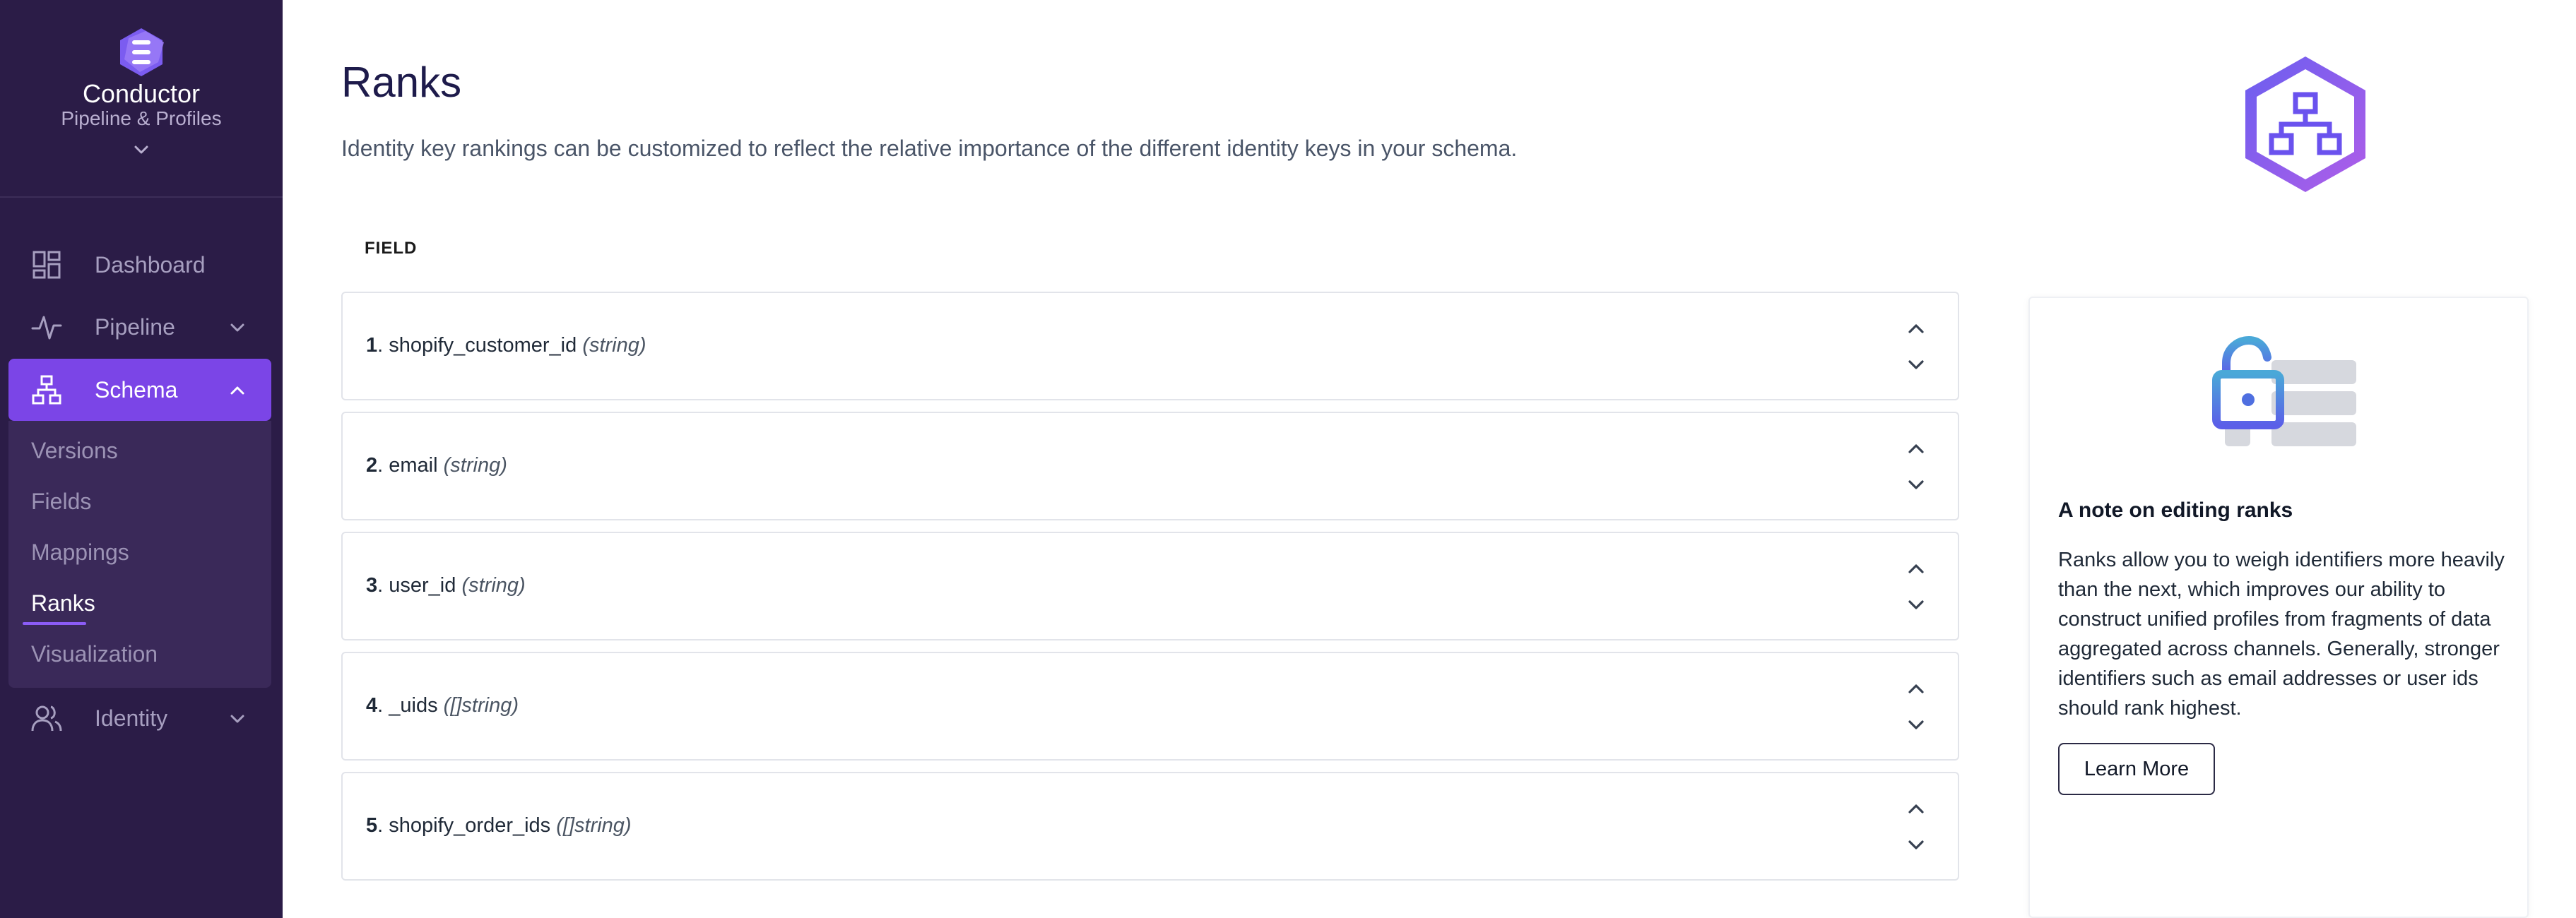 This screenshot has height=918, width=2576. I want to click on rank-field: 2. email (string), so click(436, 465).